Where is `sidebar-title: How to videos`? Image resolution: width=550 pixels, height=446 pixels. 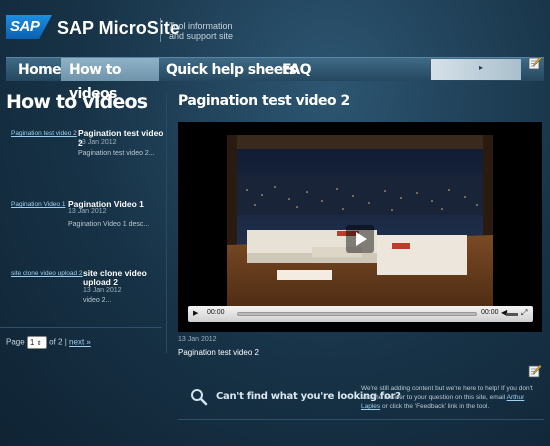 sidebar-title: How to videos is located at coordinates (77, 102).